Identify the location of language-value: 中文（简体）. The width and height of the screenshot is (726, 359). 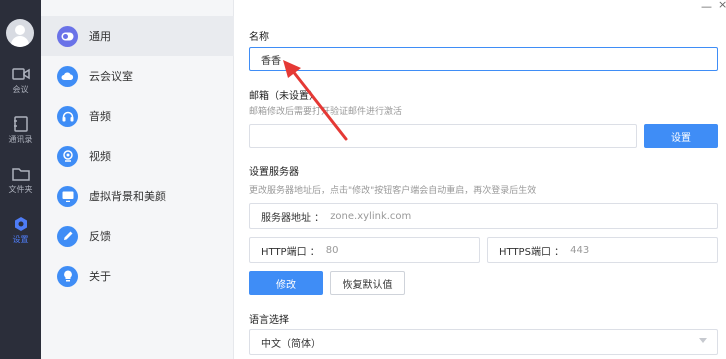
(291, 344).